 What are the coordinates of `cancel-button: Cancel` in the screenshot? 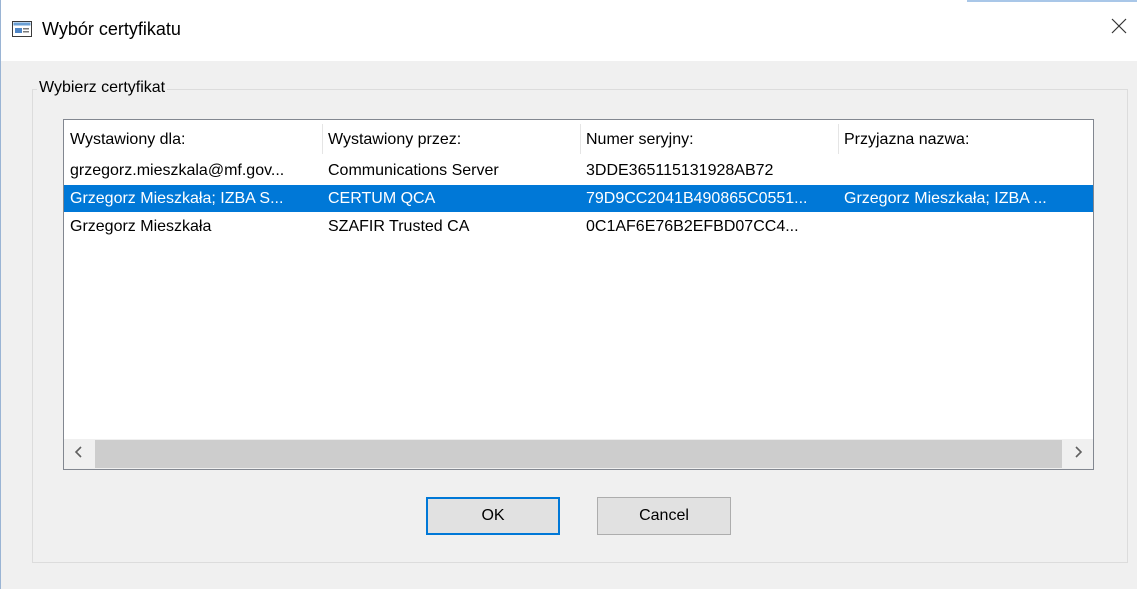 It's located at (664, 516).